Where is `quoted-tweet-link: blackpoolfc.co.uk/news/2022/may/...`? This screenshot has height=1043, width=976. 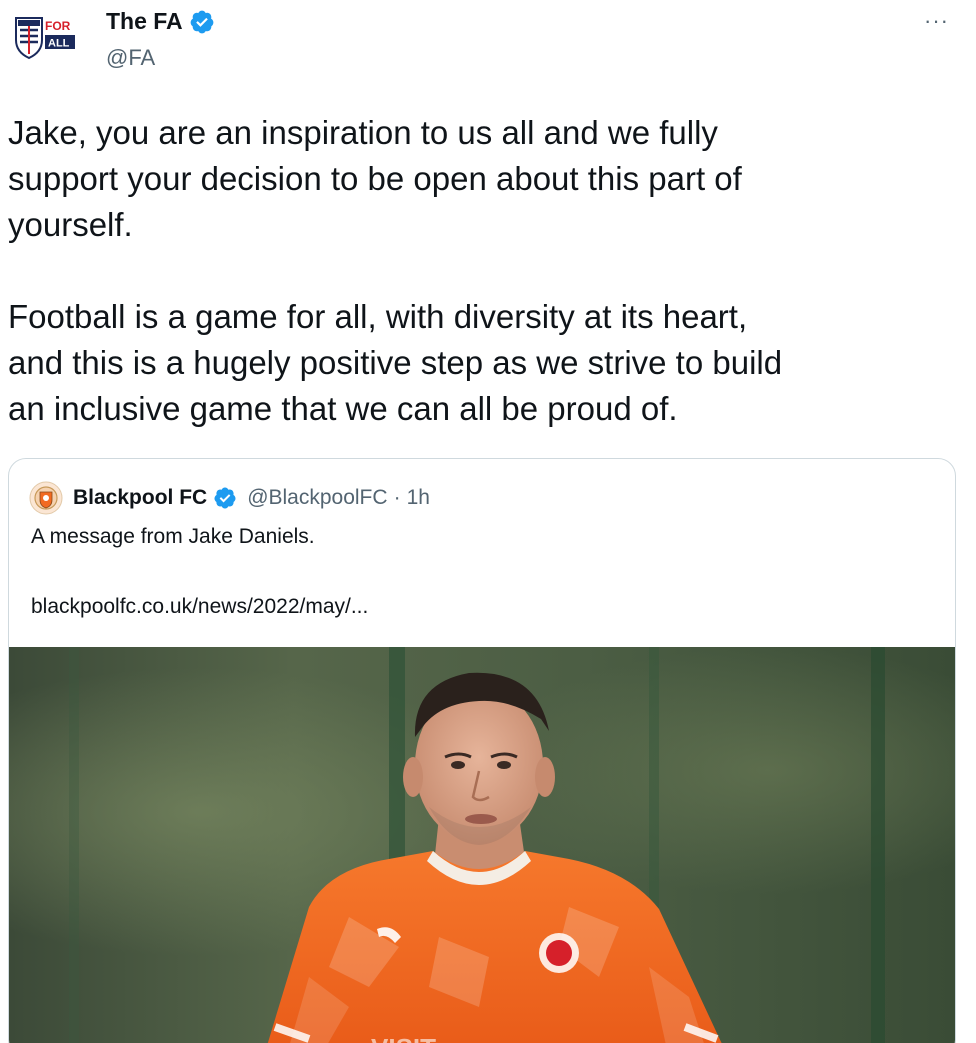
quoted-tweet-link: blackpoolfc.co.uk/news/2022/may/... is located at coordinates (199, 607).